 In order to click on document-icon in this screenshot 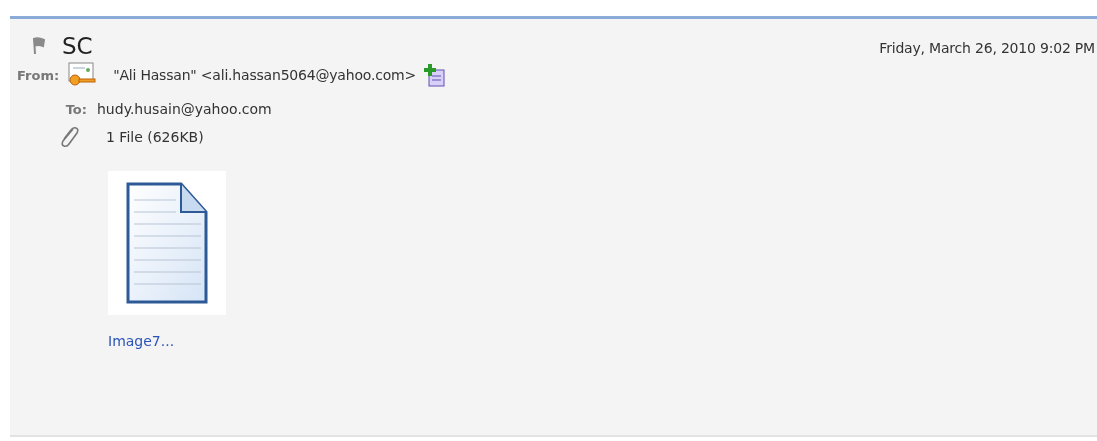, I will do `click(167, 243)`.